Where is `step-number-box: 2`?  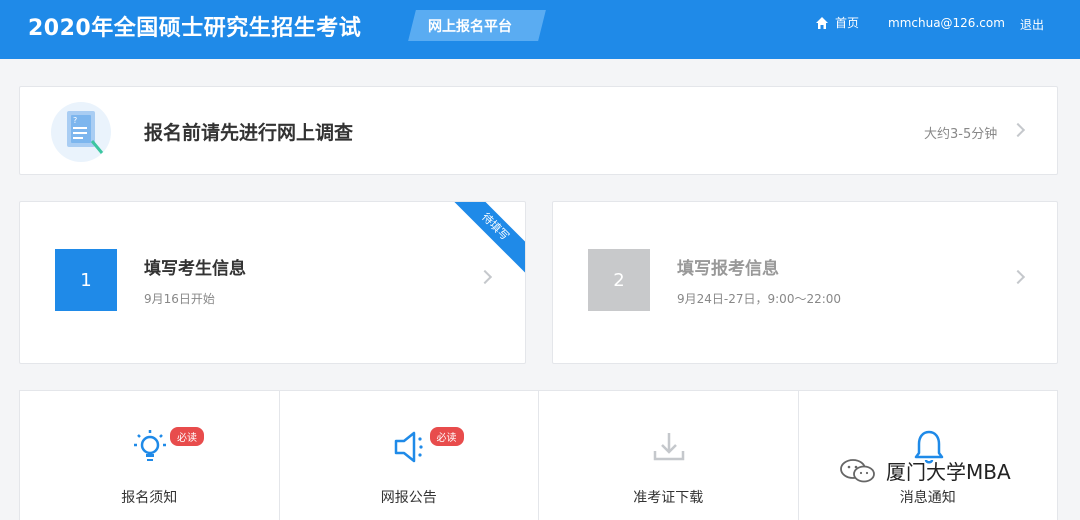
step-number-box: 2 is located at coordinates (619, 280).